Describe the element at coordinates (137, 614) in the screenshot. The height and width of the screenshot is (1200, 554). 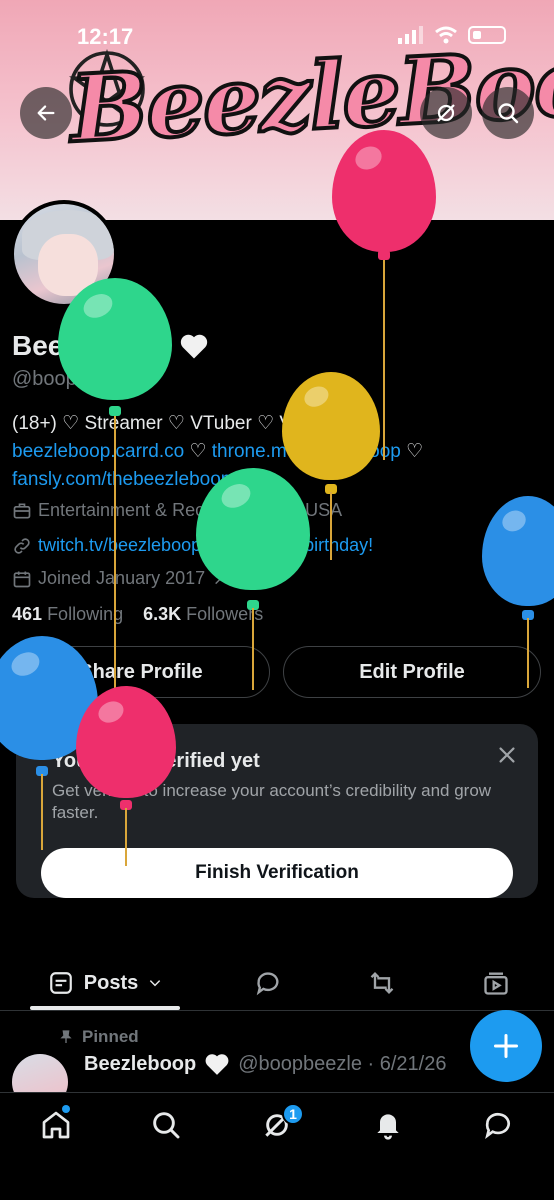
I see `profile-stats: 461 Following 6.3K Followers` at that location.